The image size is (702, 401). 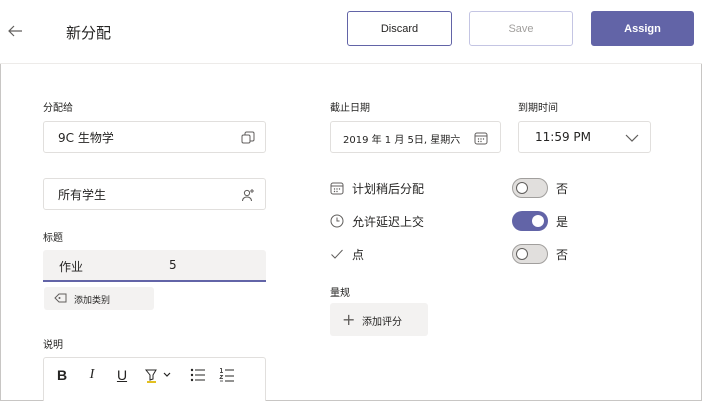 I want to click on students-value: 所有学生, so click(x=82, y=194).